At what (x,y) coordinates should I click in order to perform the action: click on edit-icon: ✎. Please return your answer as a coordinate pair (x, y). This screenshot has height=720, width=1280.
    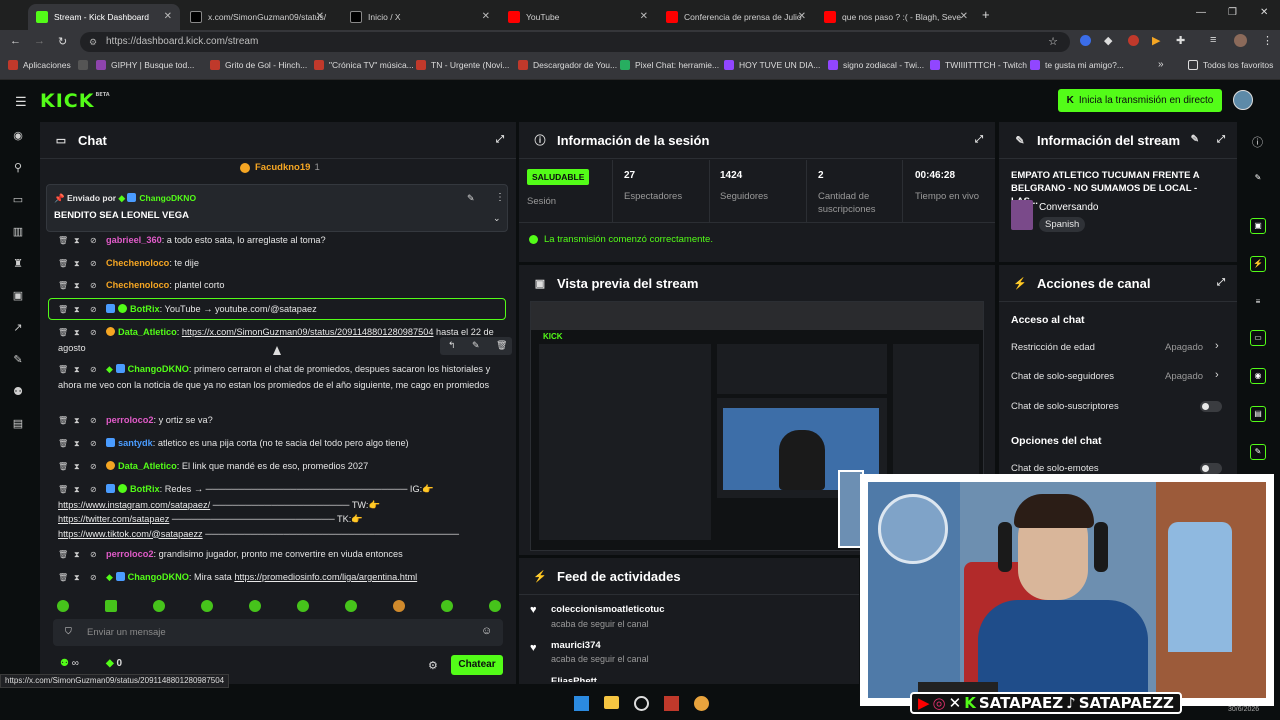
    Looking at the image, I should click on (1195, 139).